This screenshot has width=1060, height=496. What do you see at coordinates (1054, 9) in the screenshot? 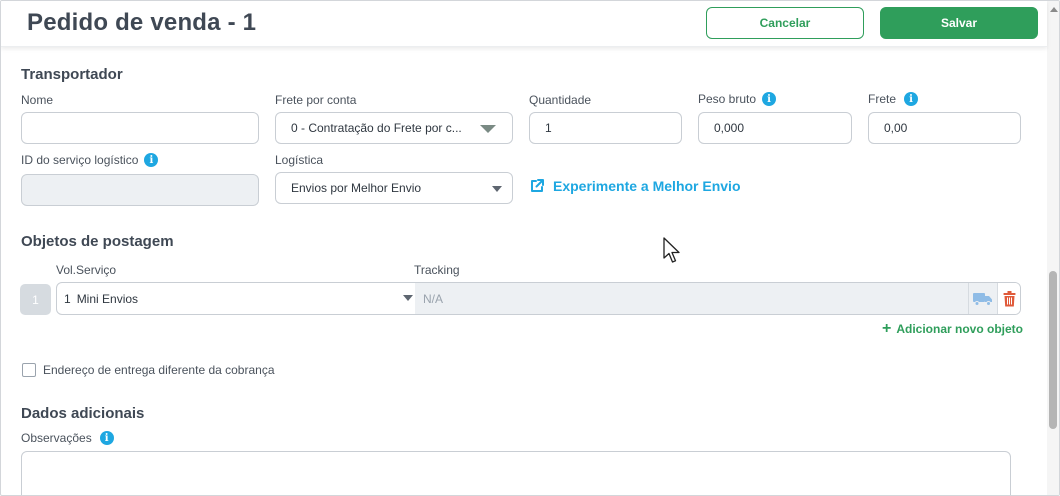
I see `scroll-up-arrow-icon` at bounding box center [1054, 9].